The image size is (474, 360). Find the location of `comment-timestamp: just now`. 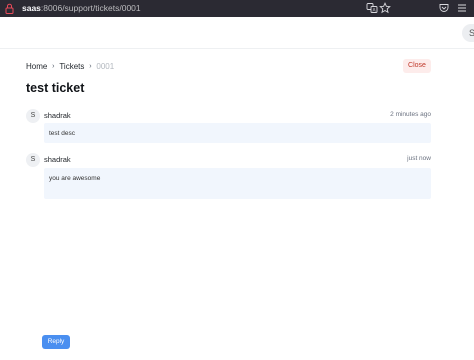

comment-timestamp: just now is located at coordinates (419, 158).